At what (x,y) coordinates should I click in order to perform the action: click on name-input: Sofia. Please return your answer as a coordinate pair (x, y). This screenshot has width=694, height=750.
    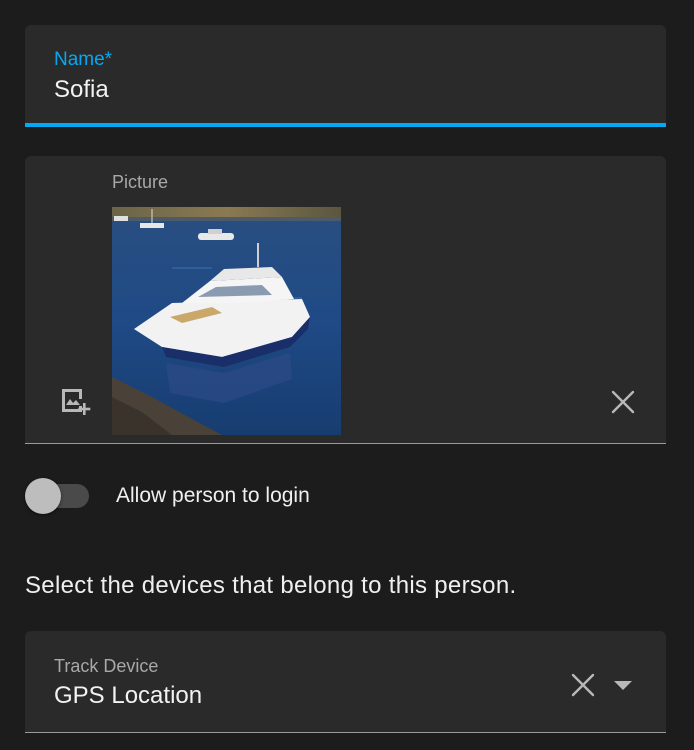
    Looking at the image, I should click on (81, 90).